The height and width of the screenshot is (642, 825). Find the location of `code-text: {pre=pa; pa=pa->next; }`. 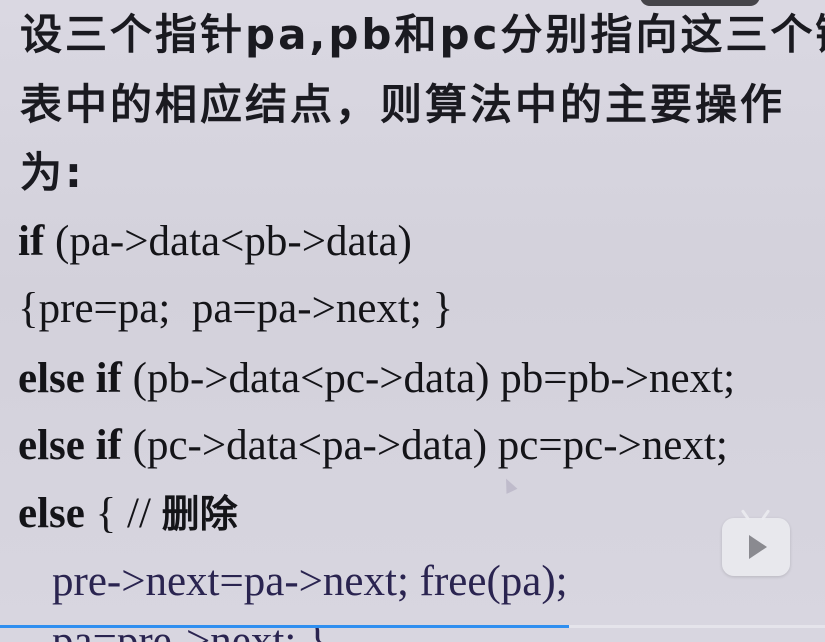

code-text: {pre=pa; pa=pa->next; } is located at coordinates (236, 308).